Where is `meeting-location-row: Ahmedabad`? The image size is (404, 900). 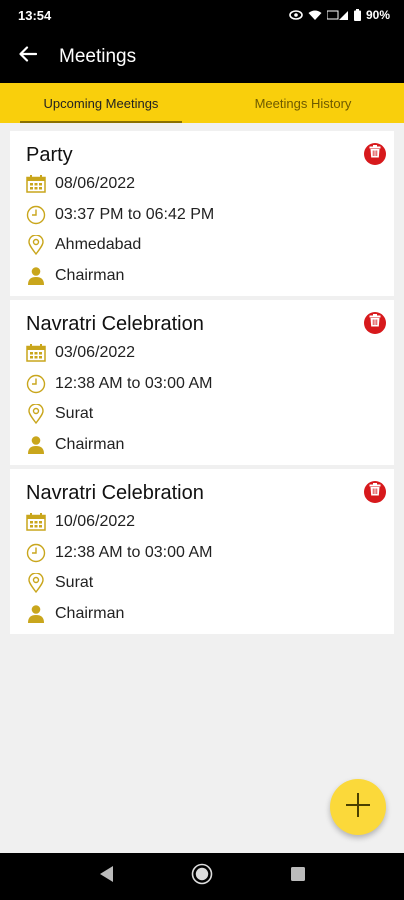 meeting-location-row: Ahmedabad is located at coordinates (202, 245).